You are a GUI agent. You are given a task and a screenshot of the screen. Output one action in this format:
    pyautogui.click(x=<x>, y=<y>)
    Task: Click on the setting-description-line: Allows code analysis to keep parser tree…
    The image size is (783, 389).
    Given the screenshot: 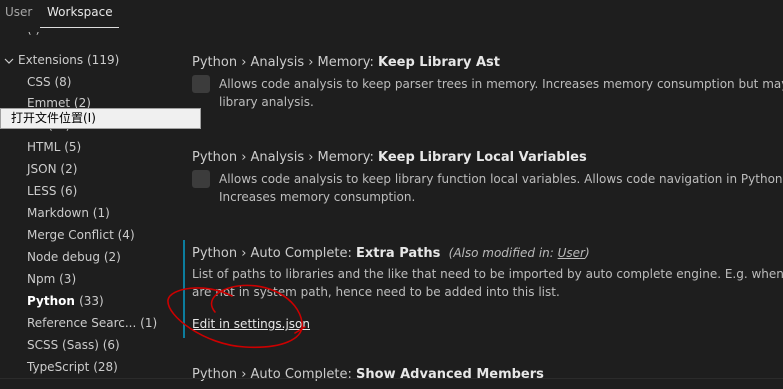 What is the action you would take?
    pyautogui.click(x=501, y=84)
    